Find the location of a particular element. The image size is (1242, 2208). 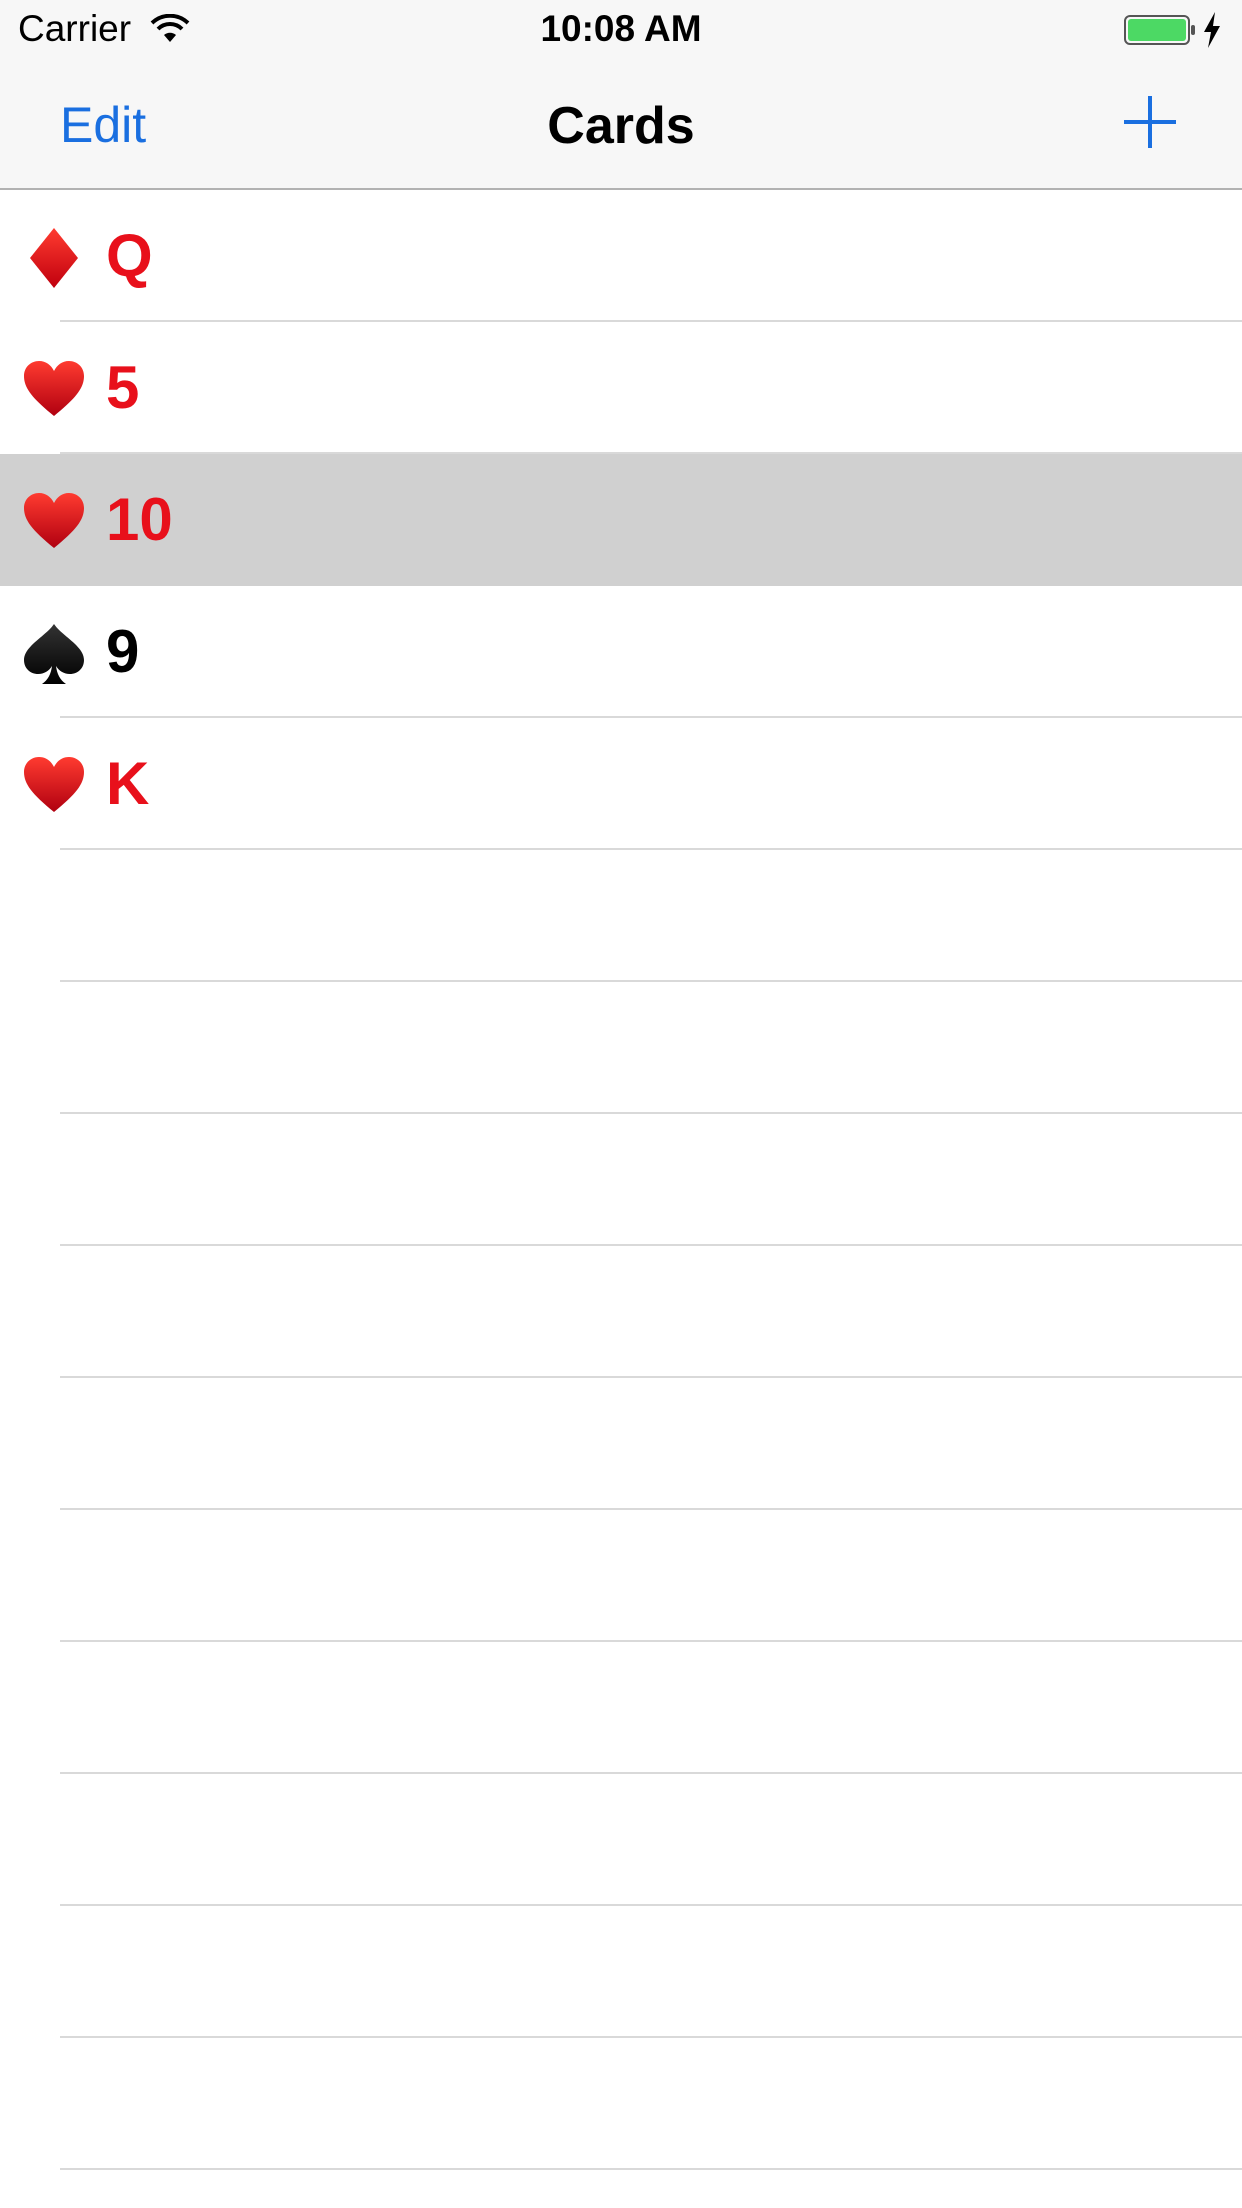

table-row: 10 is located at coordinates (621, 520).